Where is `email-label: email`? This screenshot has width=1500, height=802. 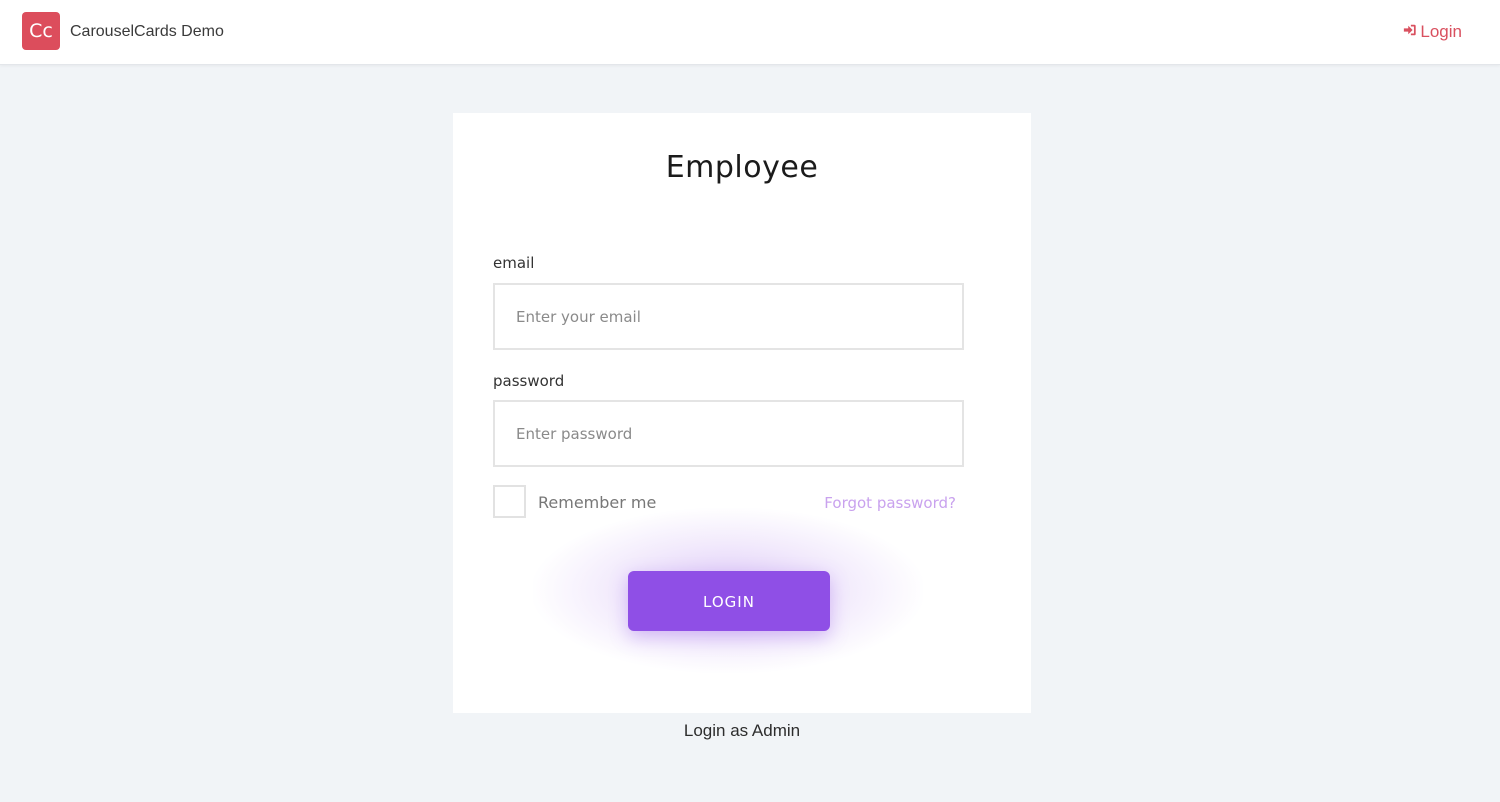 email-label: email is located at coordinates (514, 263).